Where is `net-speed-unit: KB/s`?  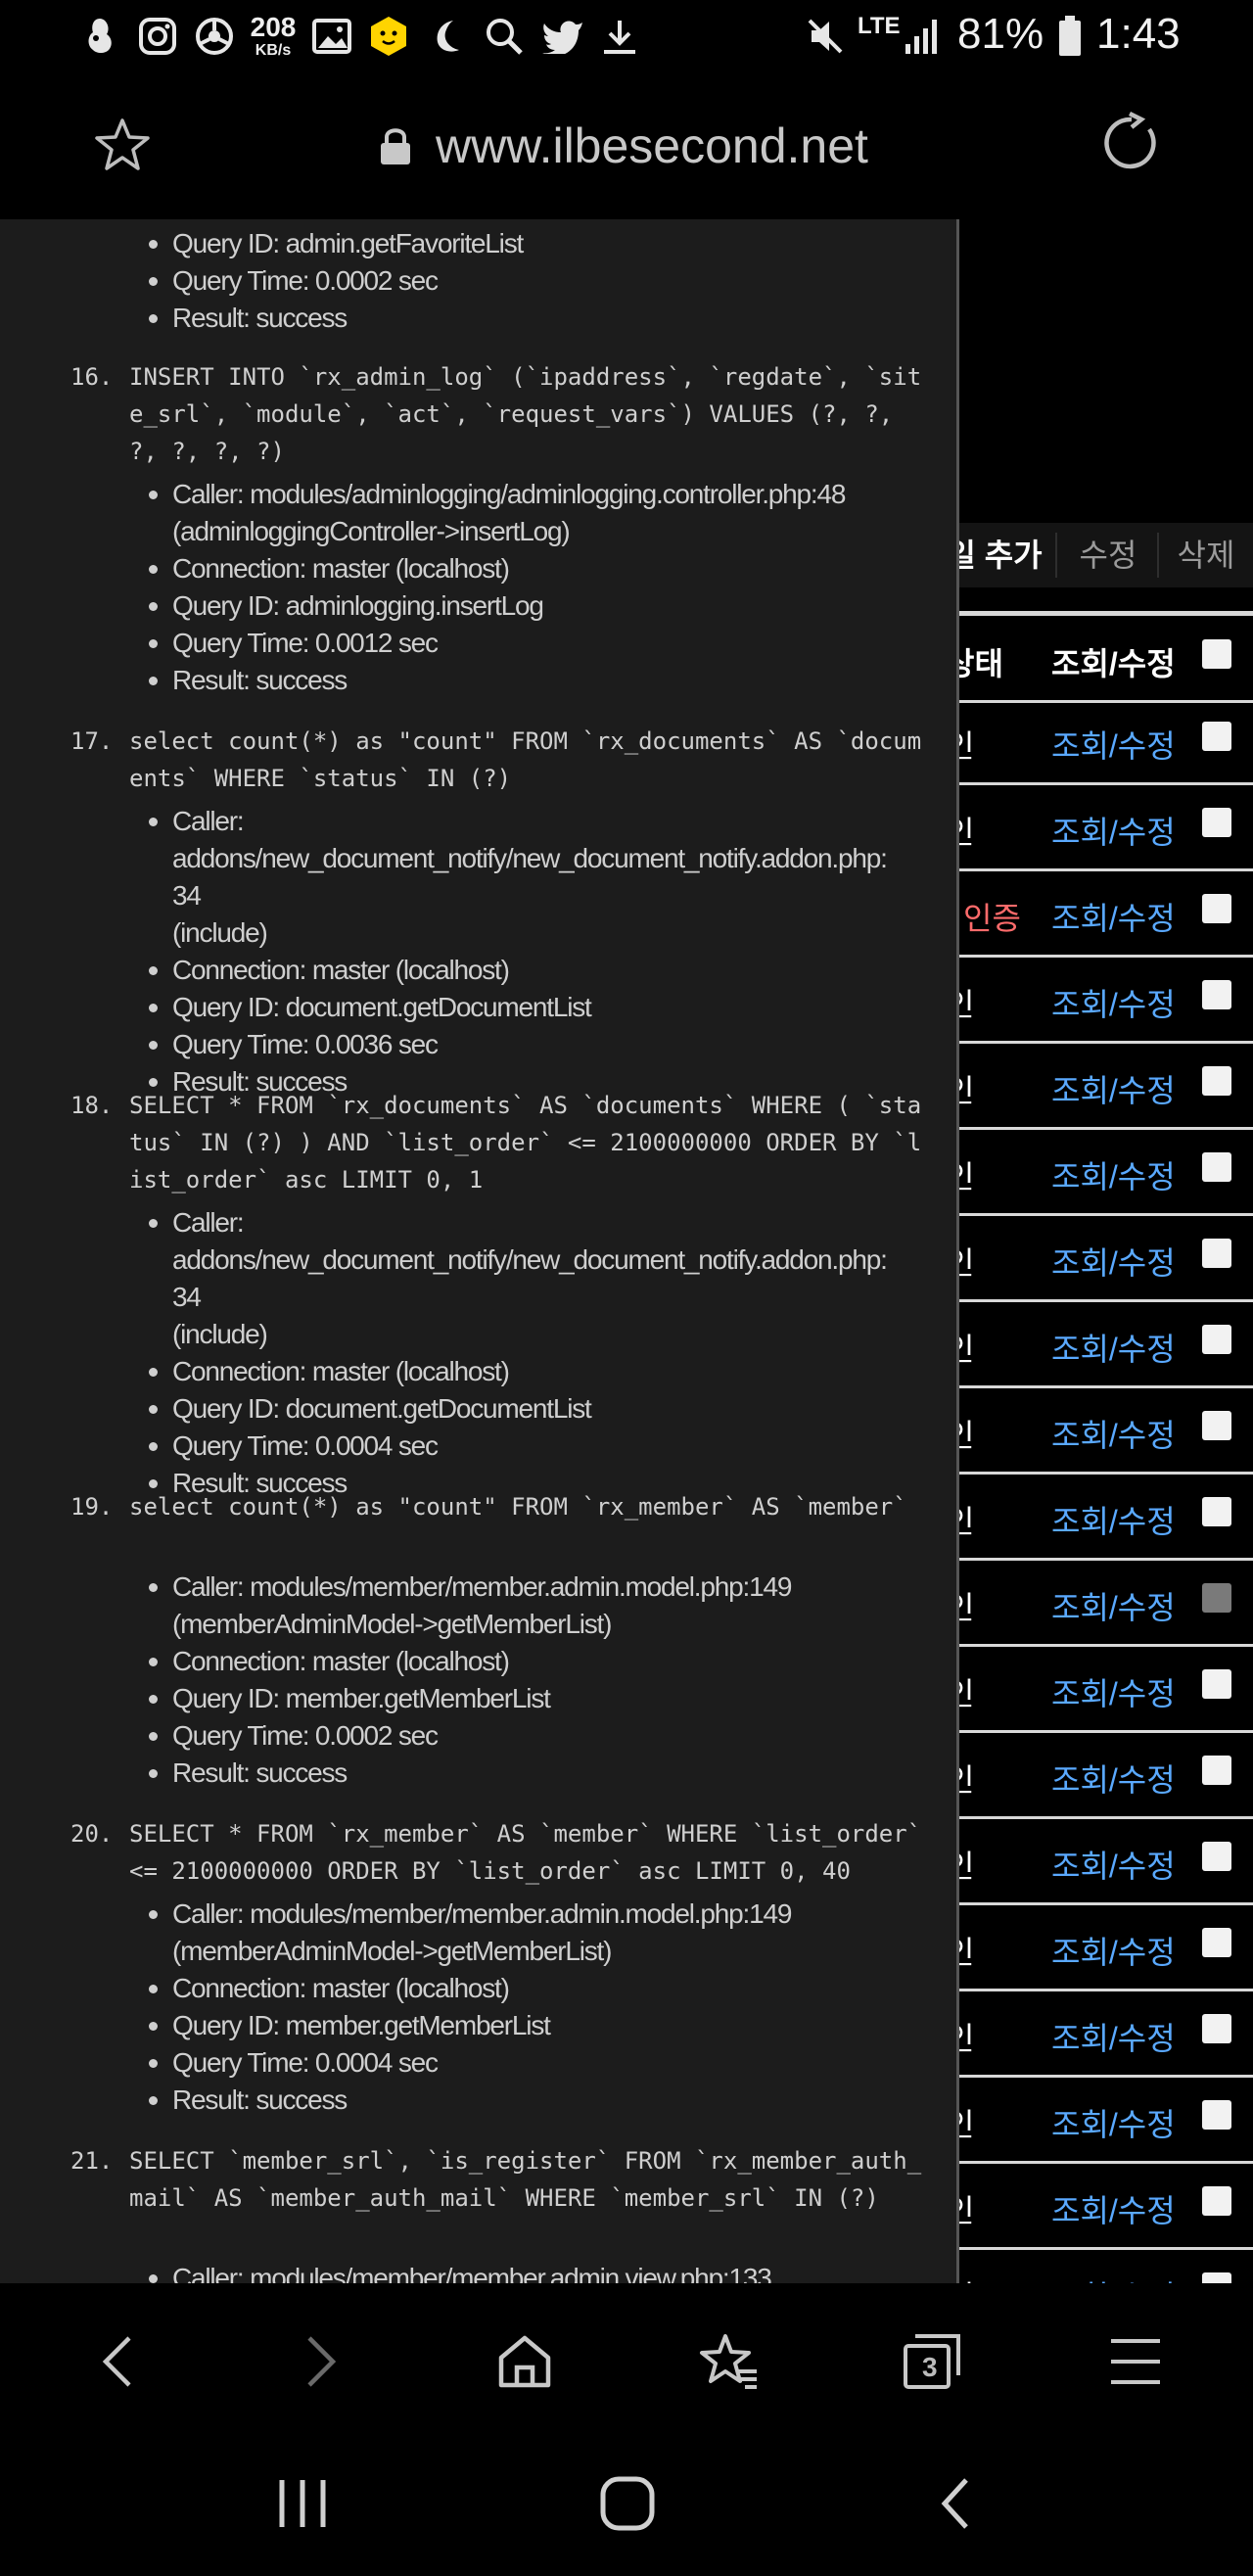 net-speed-unit: KB/s is located at coordinates (273, 51).